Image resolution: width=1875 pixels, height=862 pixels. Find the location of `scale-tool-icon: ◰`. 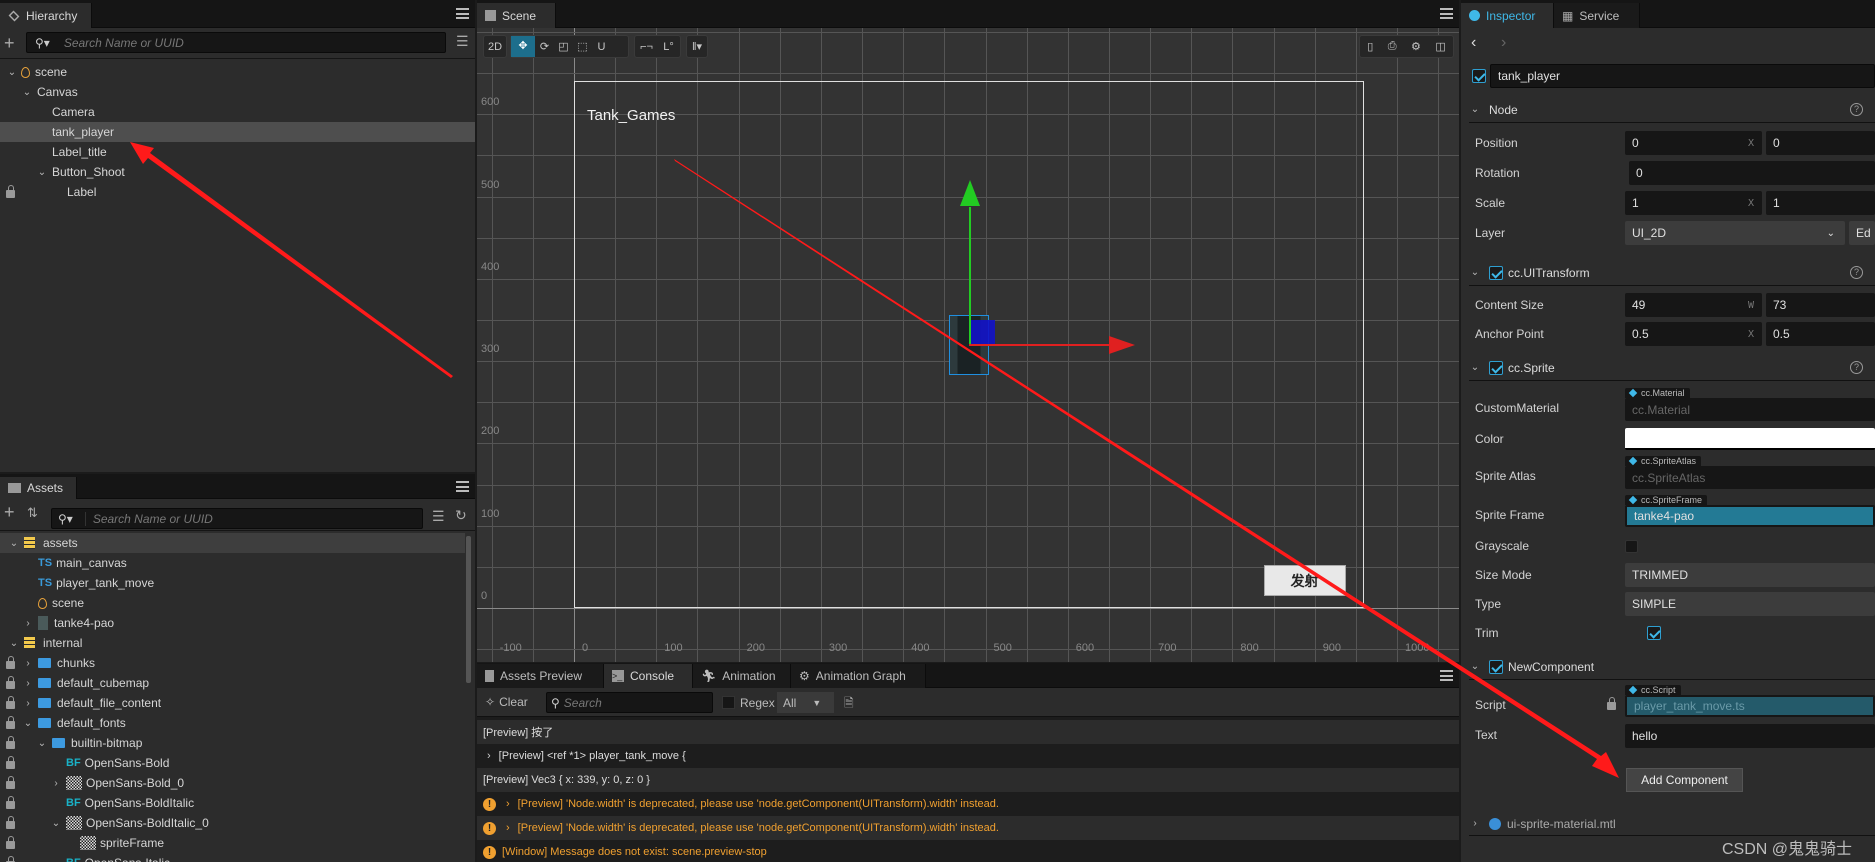

scale-tool-icon: ◰ is located at coordinates (563, 46).